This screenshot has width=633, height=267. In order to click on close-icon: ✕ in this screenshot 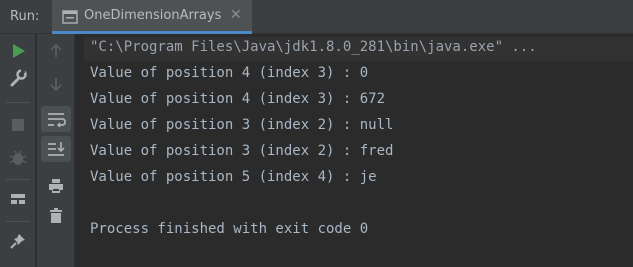, I will do `click(236, 15)`.